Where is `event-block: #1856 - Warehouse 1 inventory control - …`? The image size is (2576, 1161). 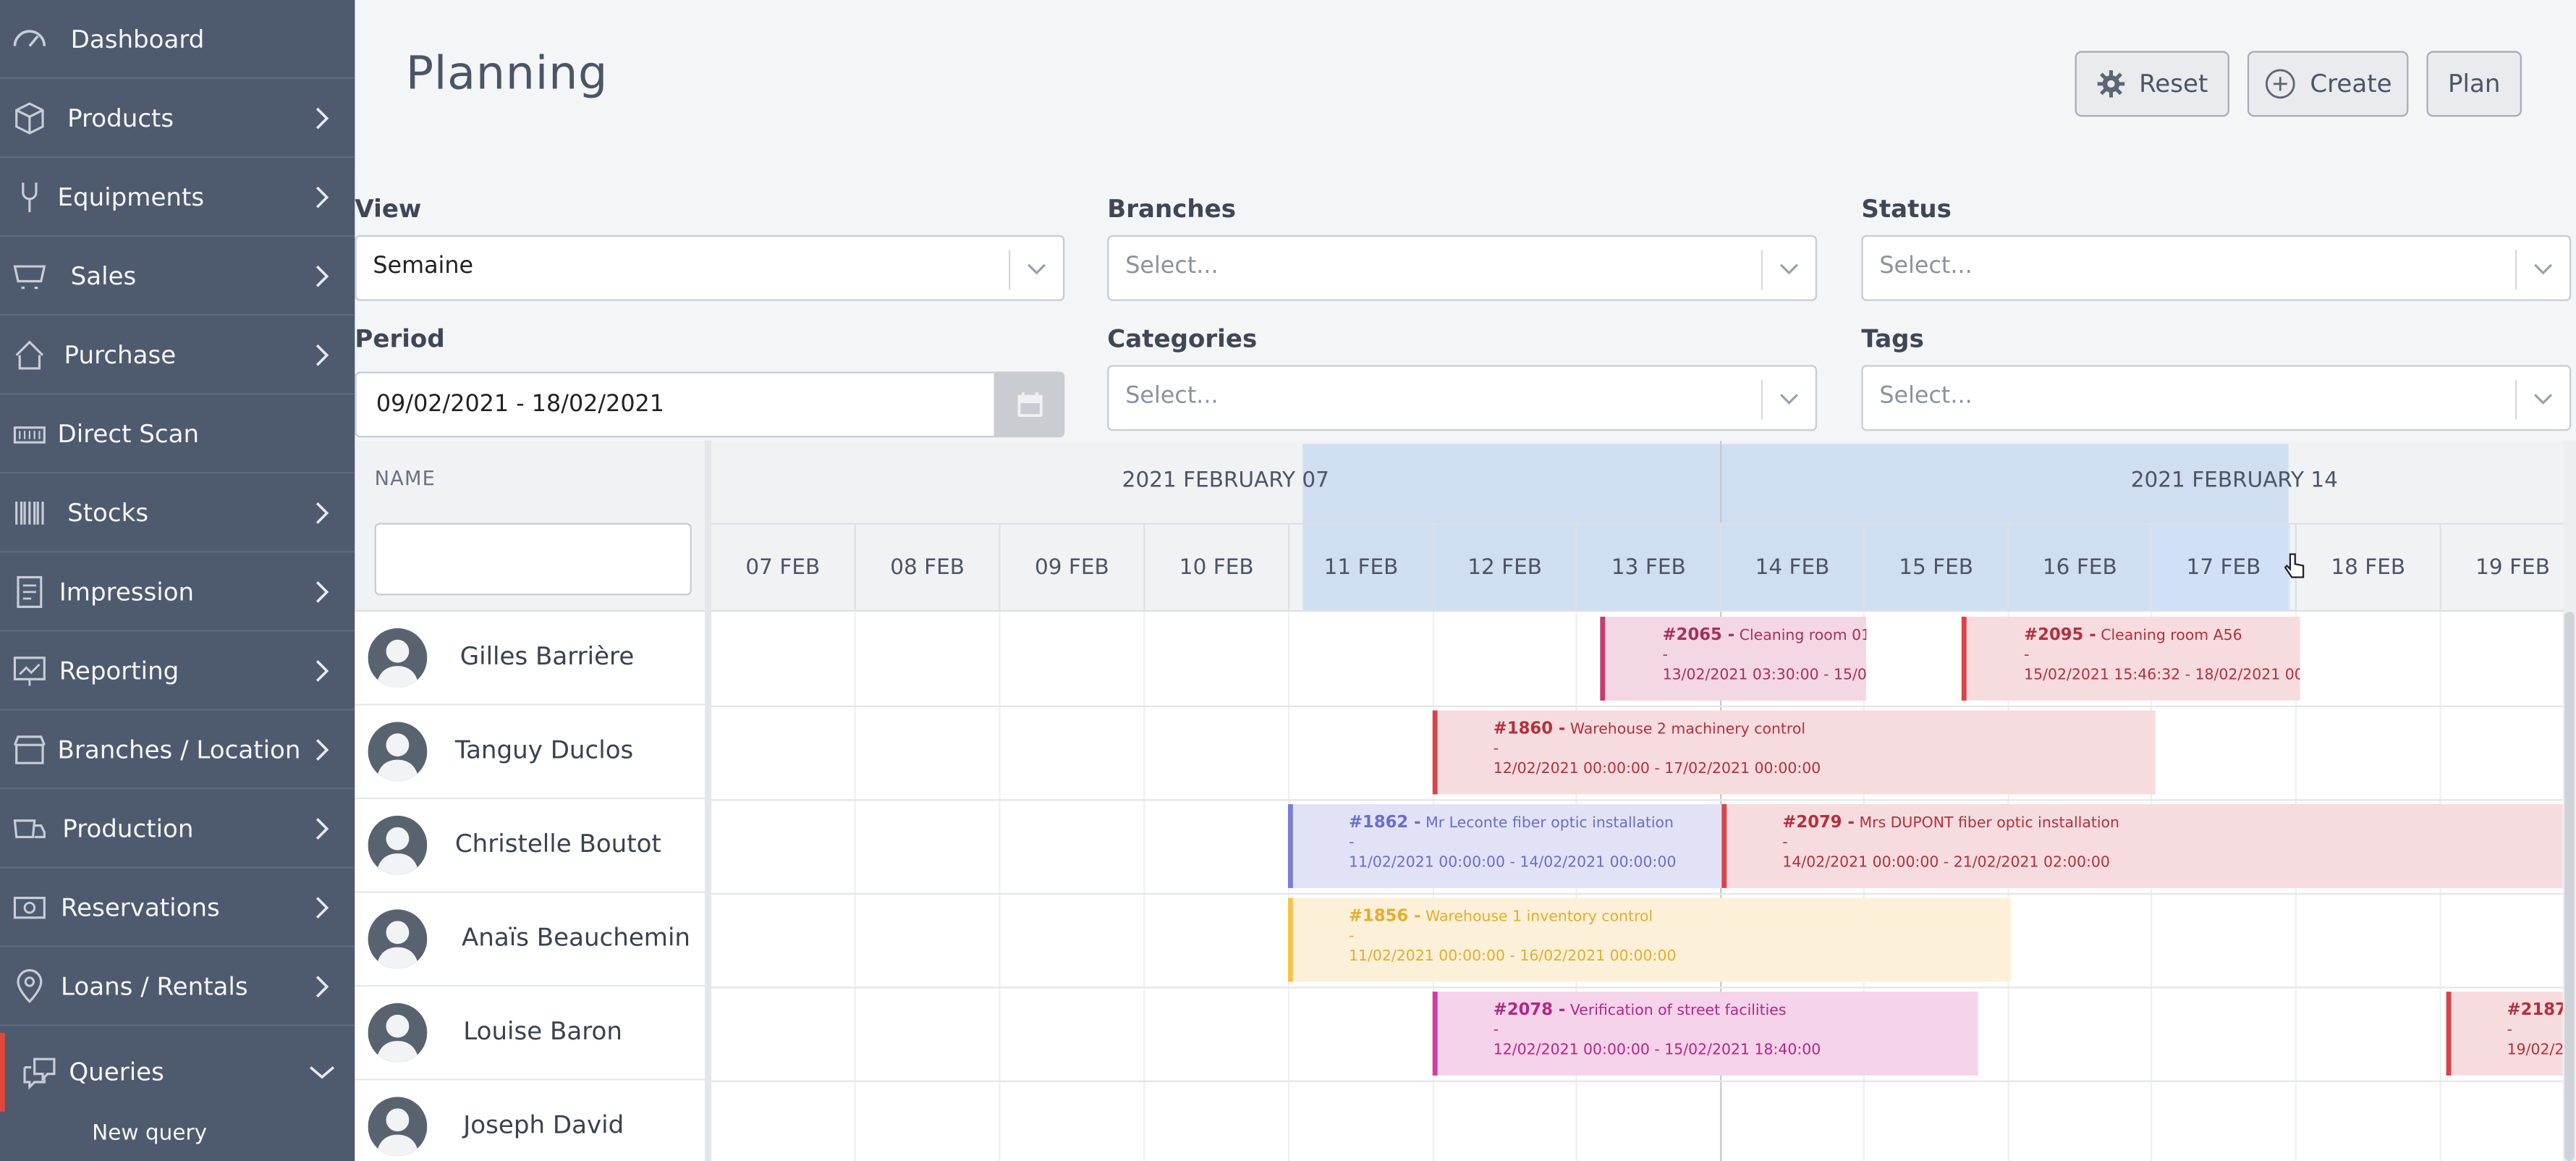 event-block: #1856 - Warehouse 1 inventory control - … is located at coordinates (1649, 940).